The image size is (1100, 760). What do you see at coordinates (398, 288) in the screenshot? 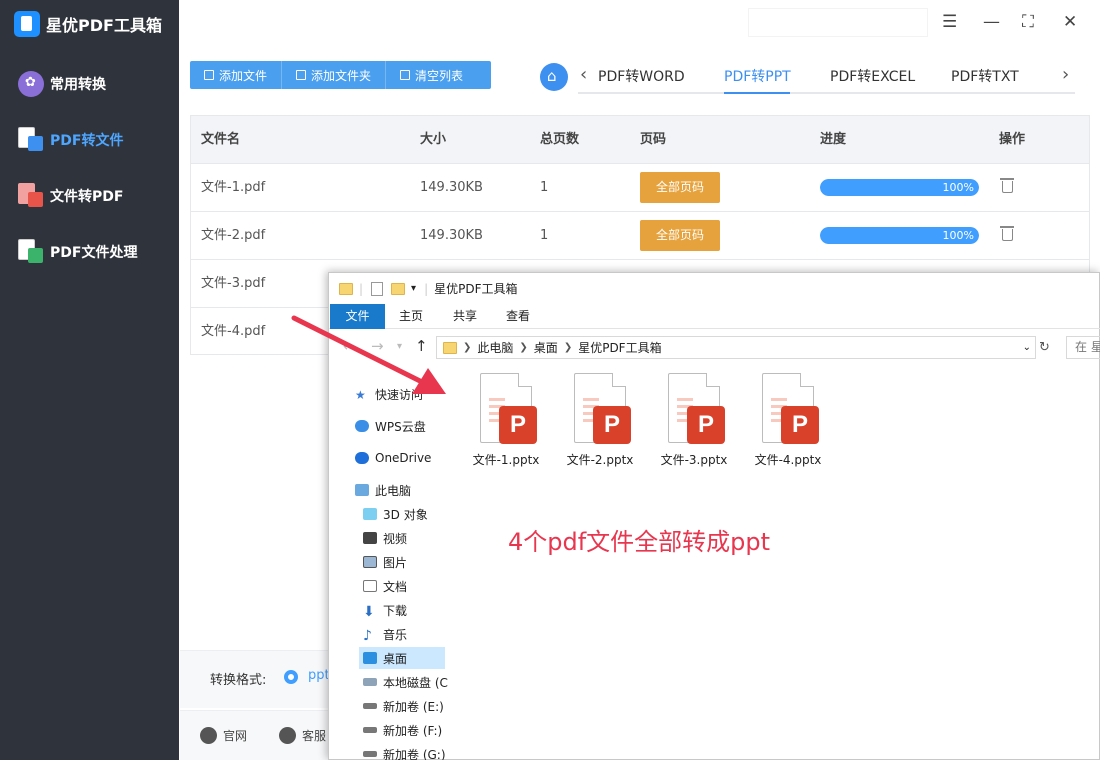
I see `new-folder-icon` at bounding box center [398, 288].